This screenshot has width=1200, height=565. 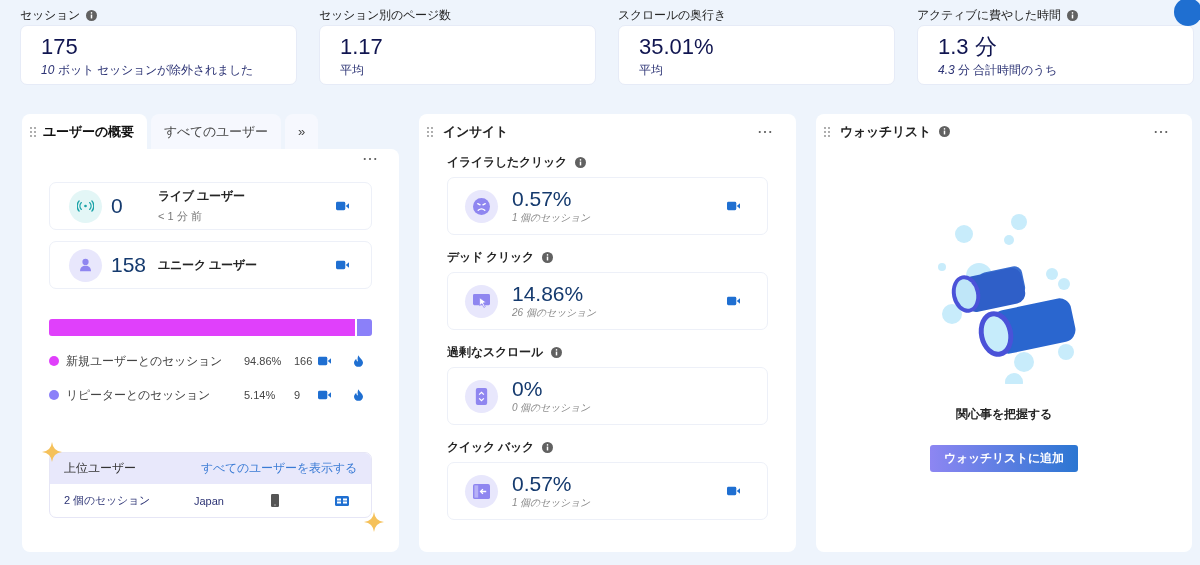 What do you see at coordinates (100, 468) in the screenshot?
I see `top-users-title: 上位ユーザー` at bounding box center [100, 468].